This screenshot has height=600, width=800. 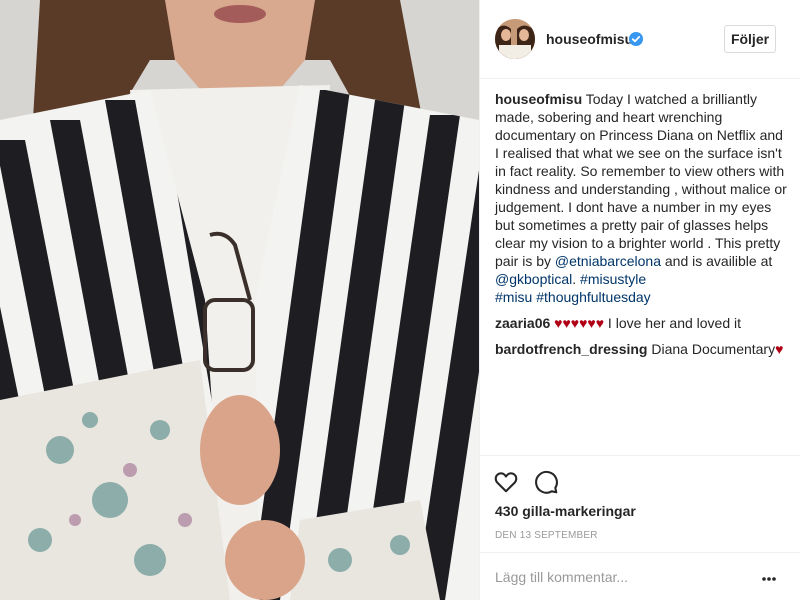 What do you see at coordinates (636, 39) in the screenshot?
I see `verified-badge-icon` at bounding box center [636, 39].